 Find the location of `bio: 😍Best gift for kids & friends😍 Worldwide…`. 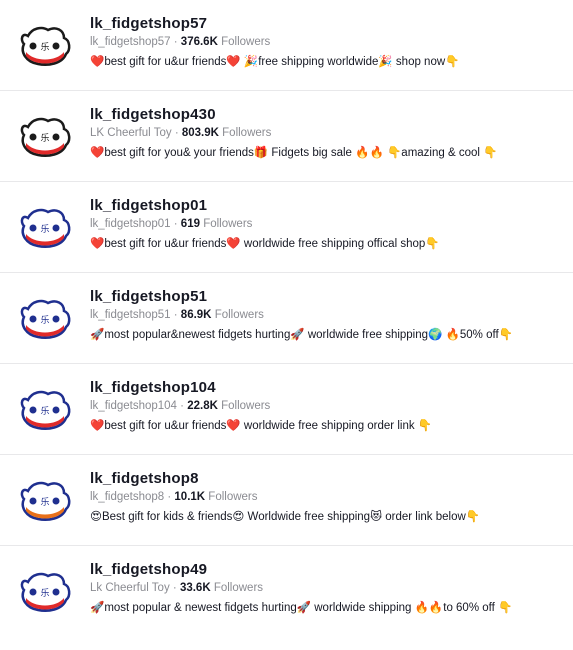

bio: 😍Best gift for kids & friends😍 Worldwide… is located at coordinates (285, 517).